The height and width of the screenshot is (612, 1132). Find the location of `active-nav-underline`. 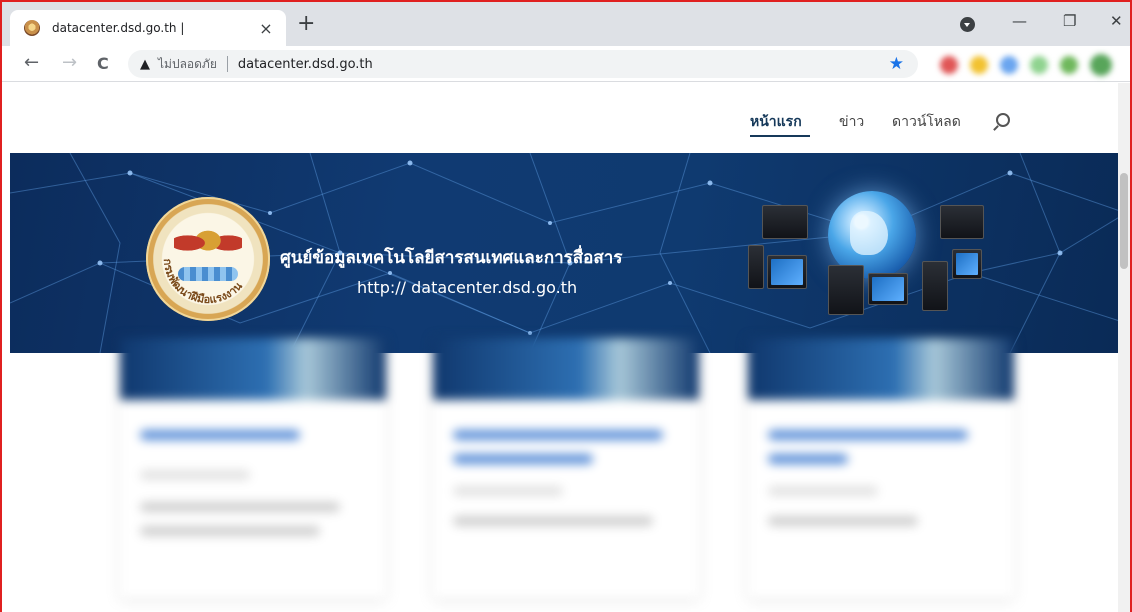

active-nav-underline is located at coordinates (780, 136).